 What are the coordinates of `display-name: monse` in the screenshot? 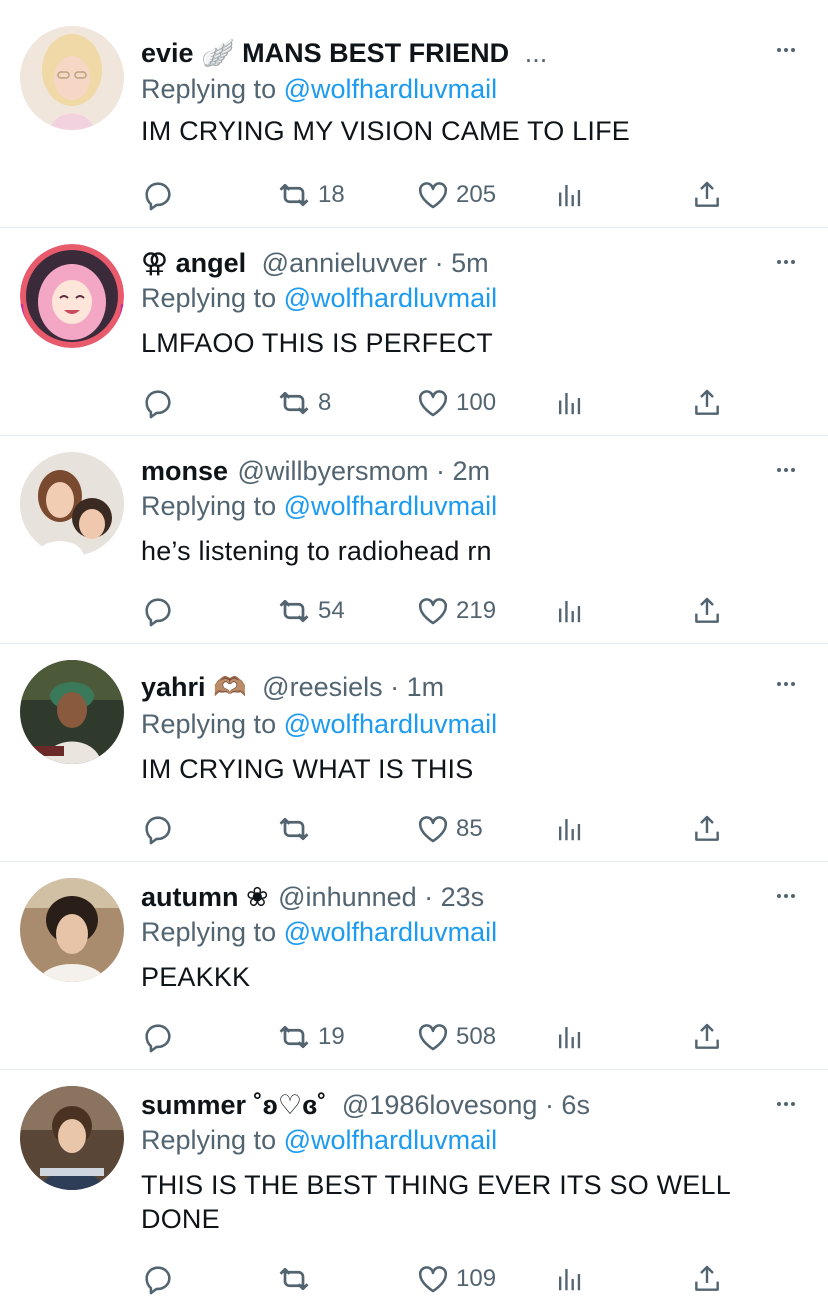 It's located at (184, 471).